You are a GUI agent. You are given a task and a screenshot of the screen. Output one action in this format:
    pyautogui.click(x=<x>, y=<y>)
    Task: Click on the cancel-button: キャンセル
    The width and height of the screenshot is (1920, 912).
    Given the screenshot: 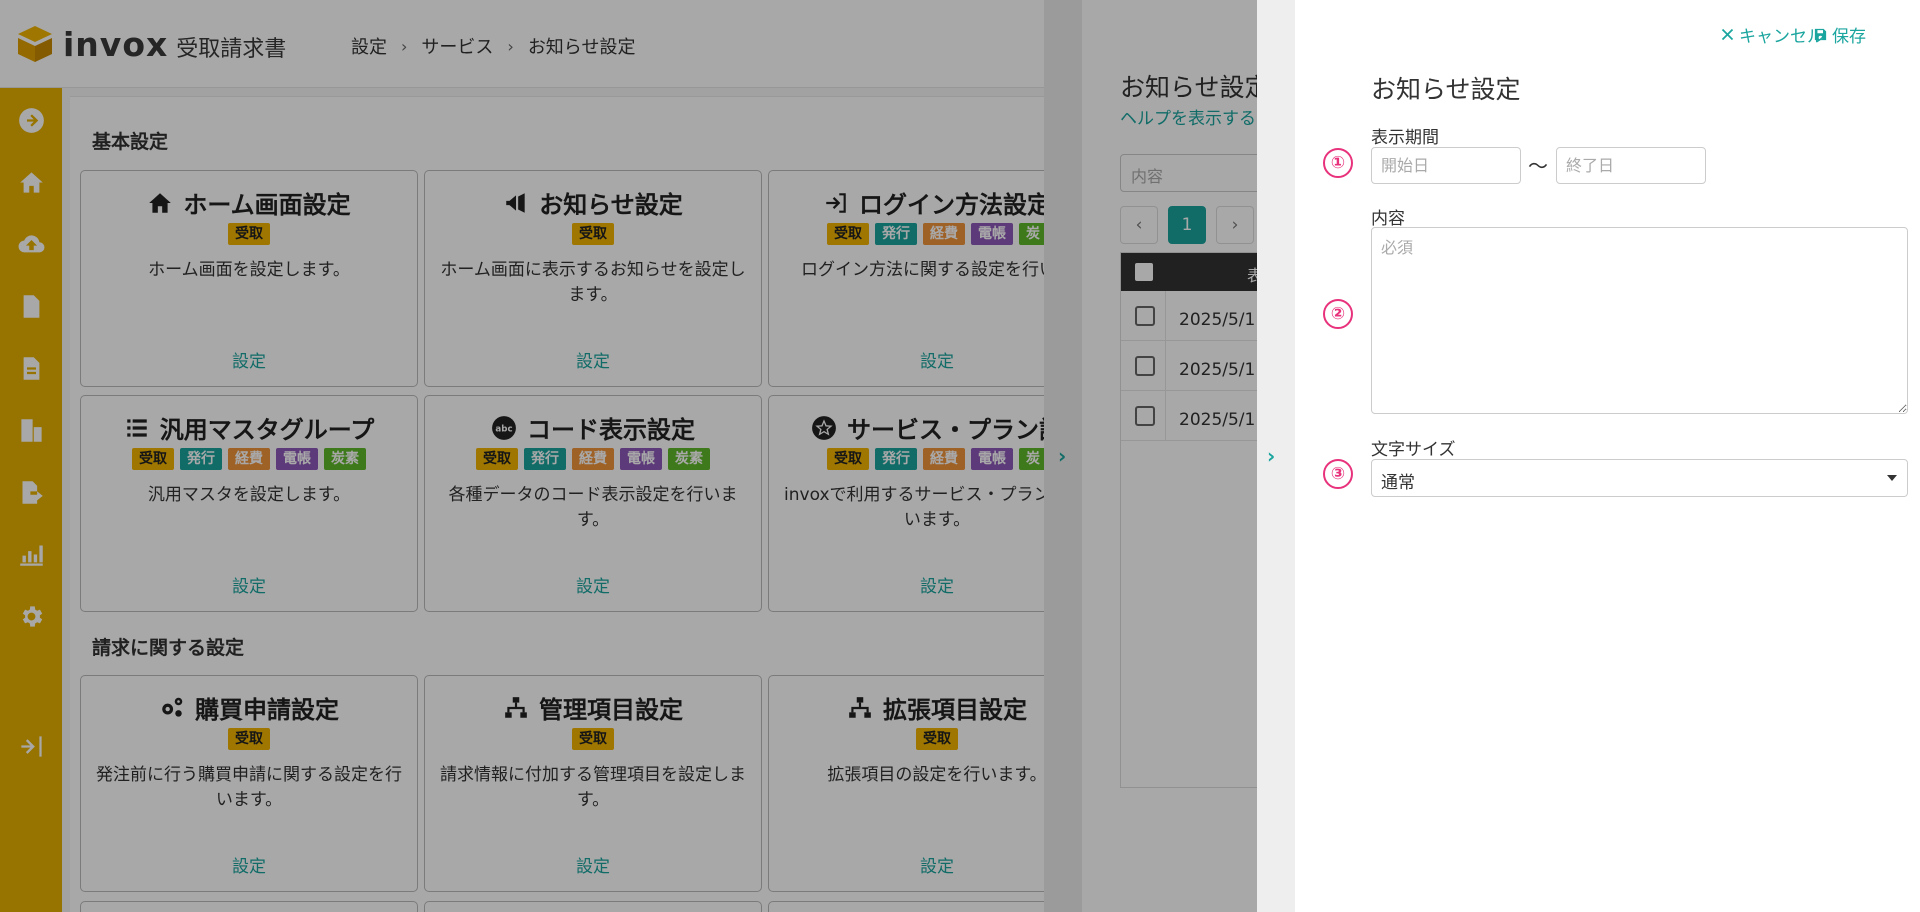 What is the action you would take?
    pyautogui.click(x=1772, y=34)
    